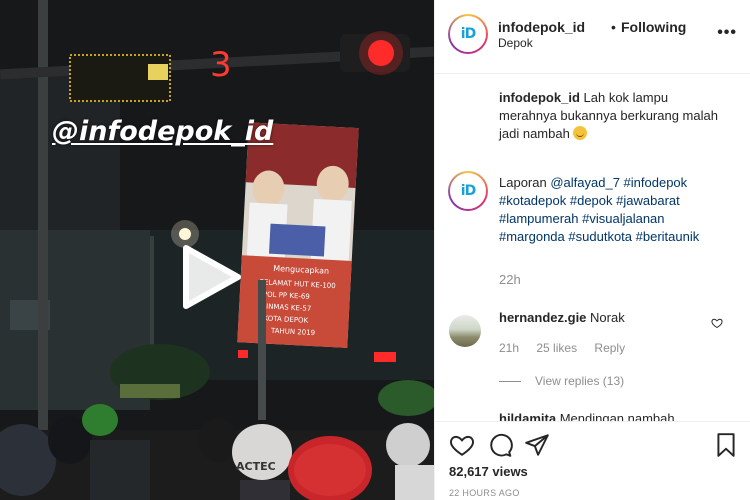  What do you see at coordinates (609, 348) in the screenshot?
I see `reply-button: Reply` at bounding box center [609, 348].